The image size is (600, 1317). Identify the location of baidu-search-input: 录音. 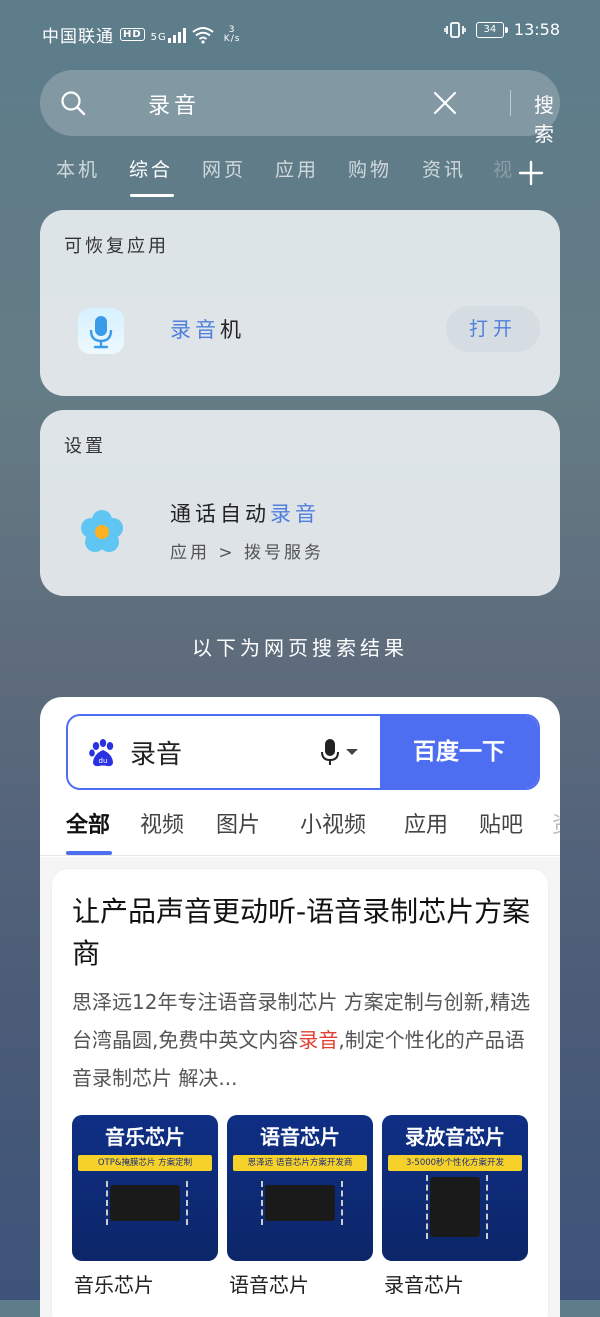
(156, 752).